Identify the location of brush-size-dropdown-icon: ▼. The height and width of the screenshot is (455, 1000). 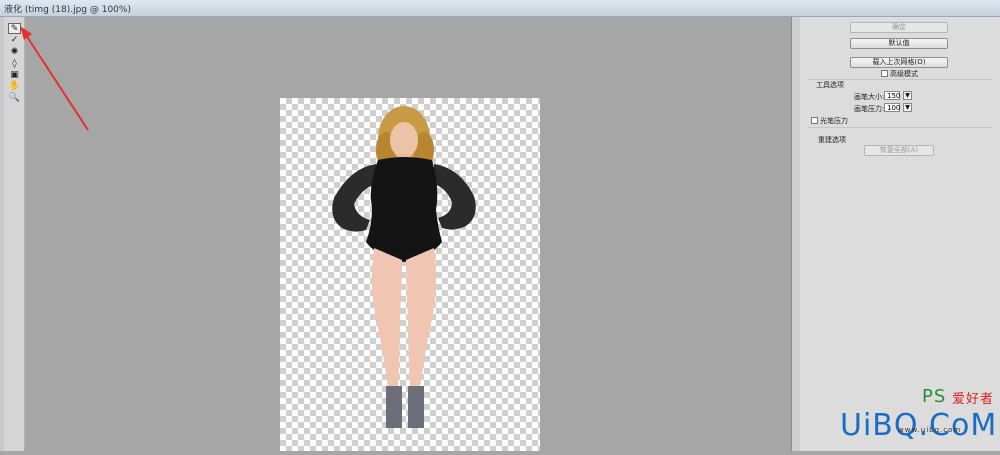
(907, 95).